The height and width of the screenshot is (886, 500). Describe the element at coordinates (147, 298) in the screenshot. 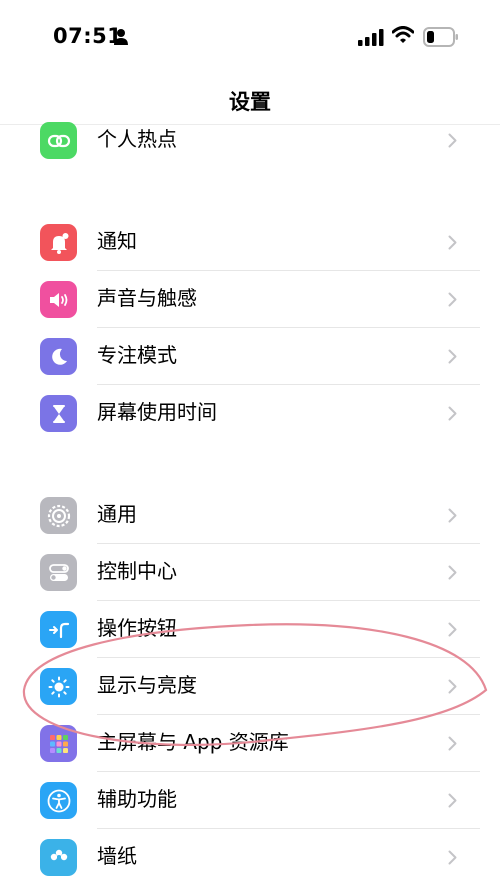

I see `settings-row-label: 声音与触感` at that location.